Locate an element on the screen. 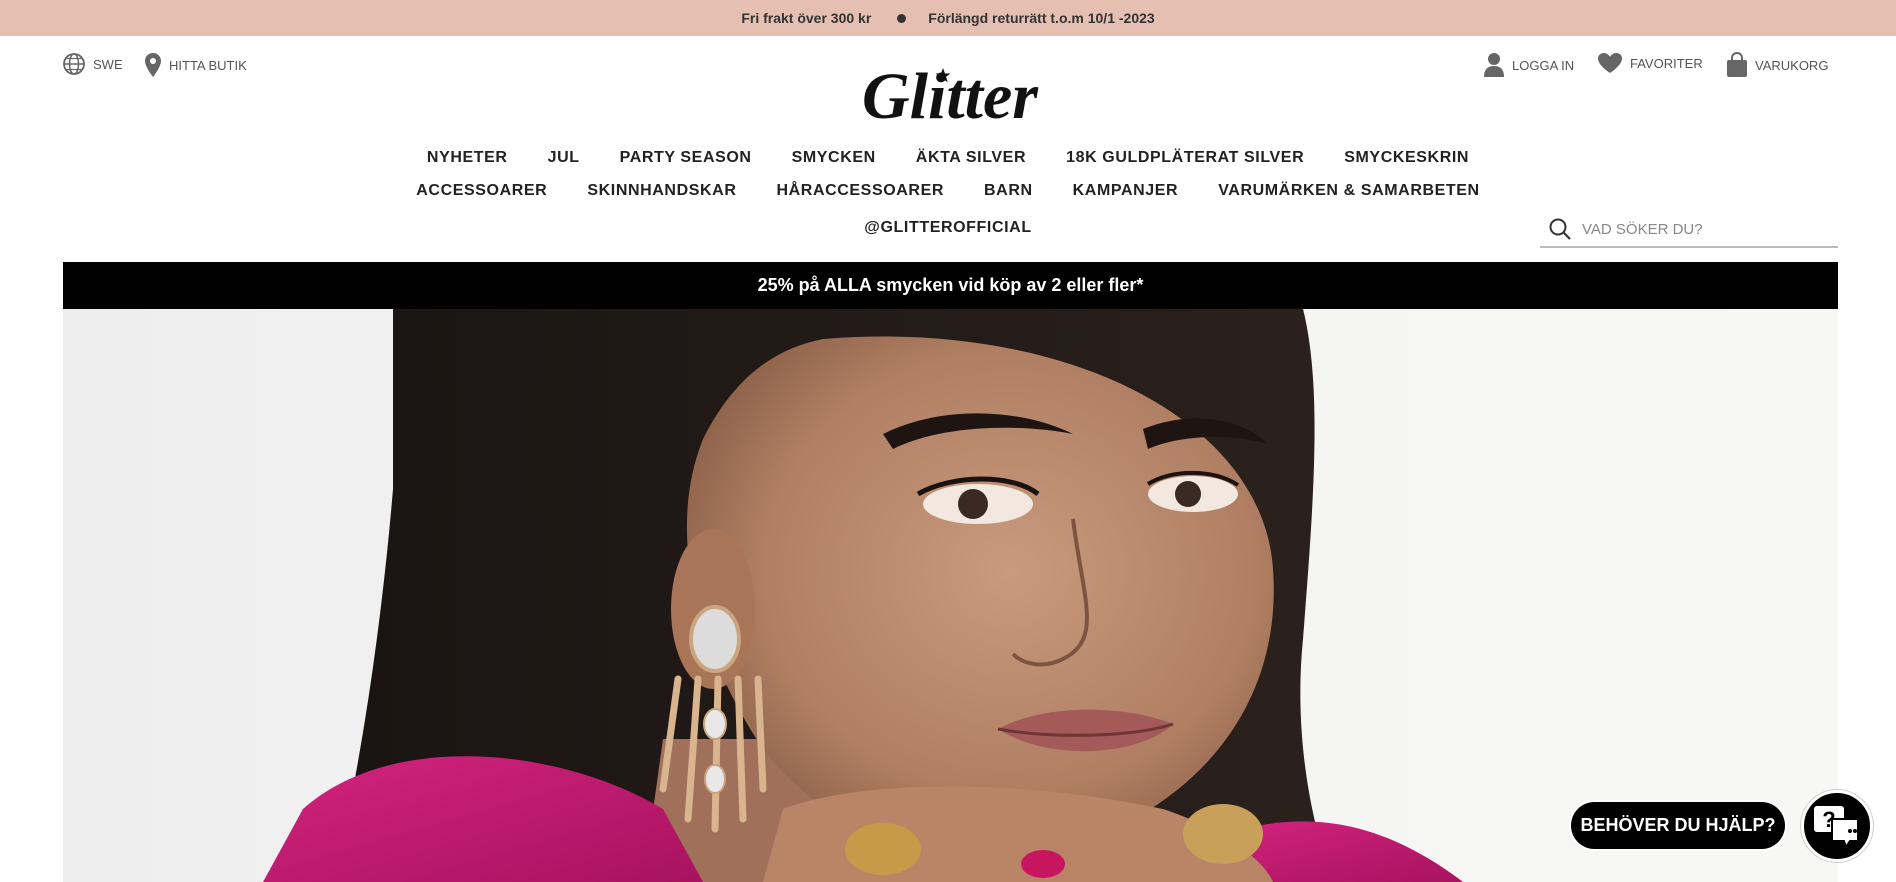 The width and height of the screenshot is (1896, 882). find-store-link: HITTA BUTIK is located at coordinates (195, 65).